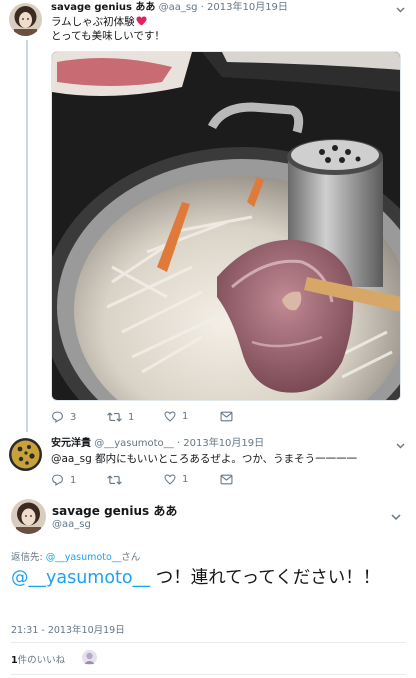 This screenshot has height=678, width=416. Describe the element at coordinates (73, 417) in the screenshot. I see `reply-count: 3` at that location.